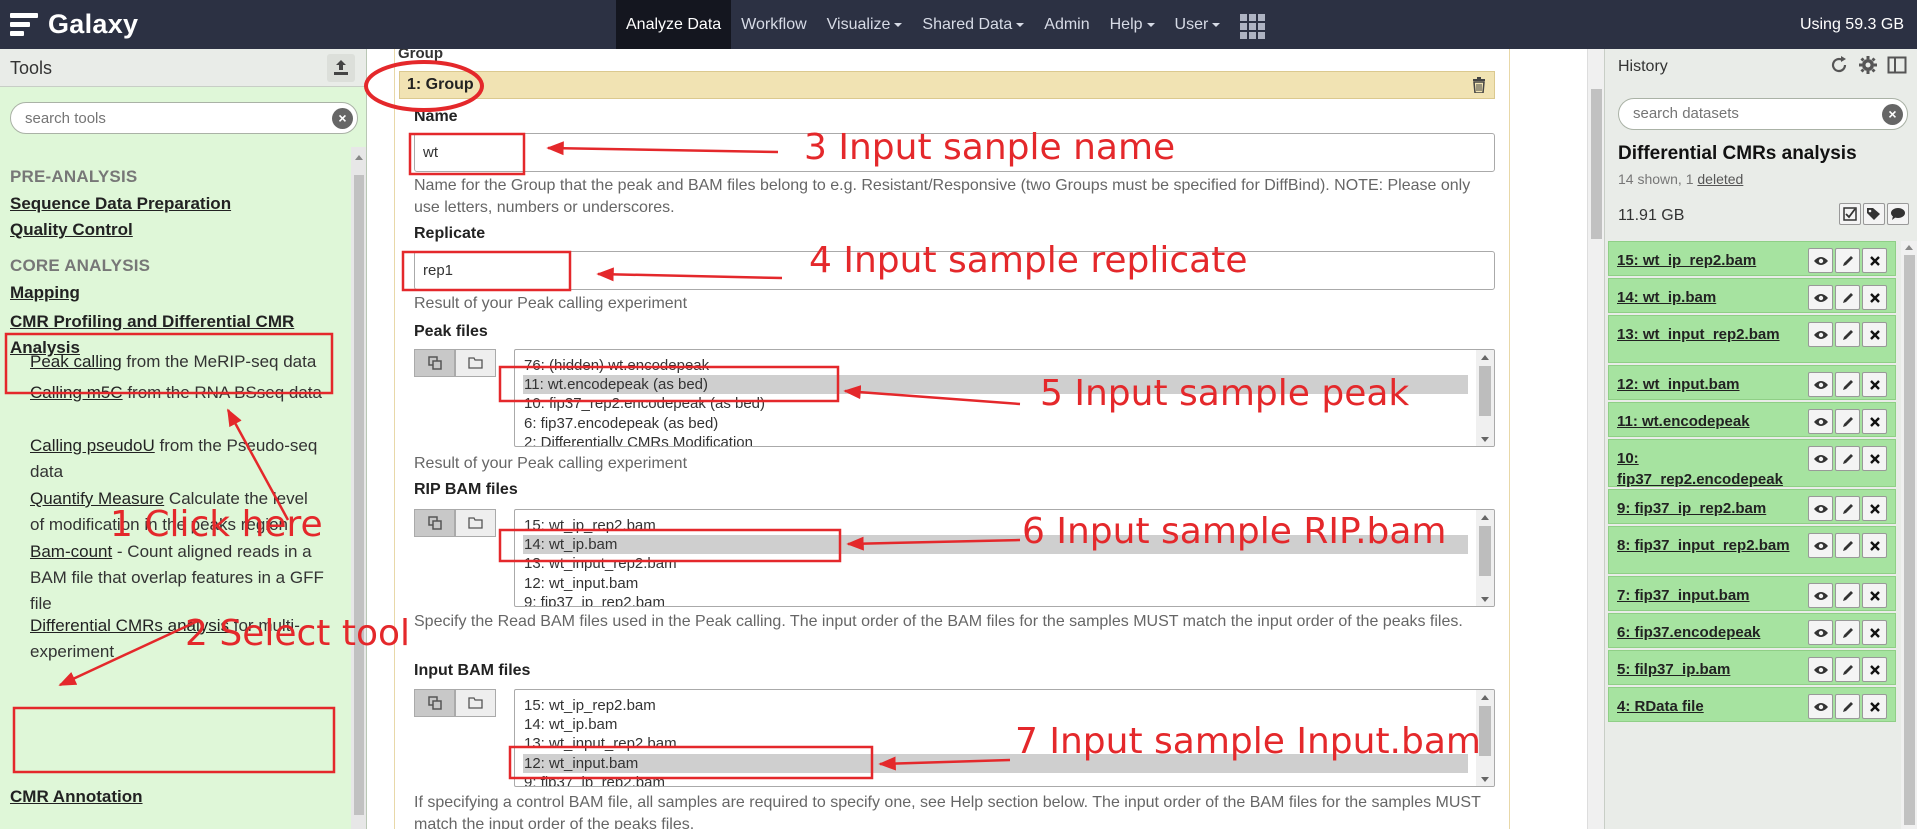  Describe the element at coordinates (71, 551) in the screenshot. I see `tool-link: Bam-count` at that location.